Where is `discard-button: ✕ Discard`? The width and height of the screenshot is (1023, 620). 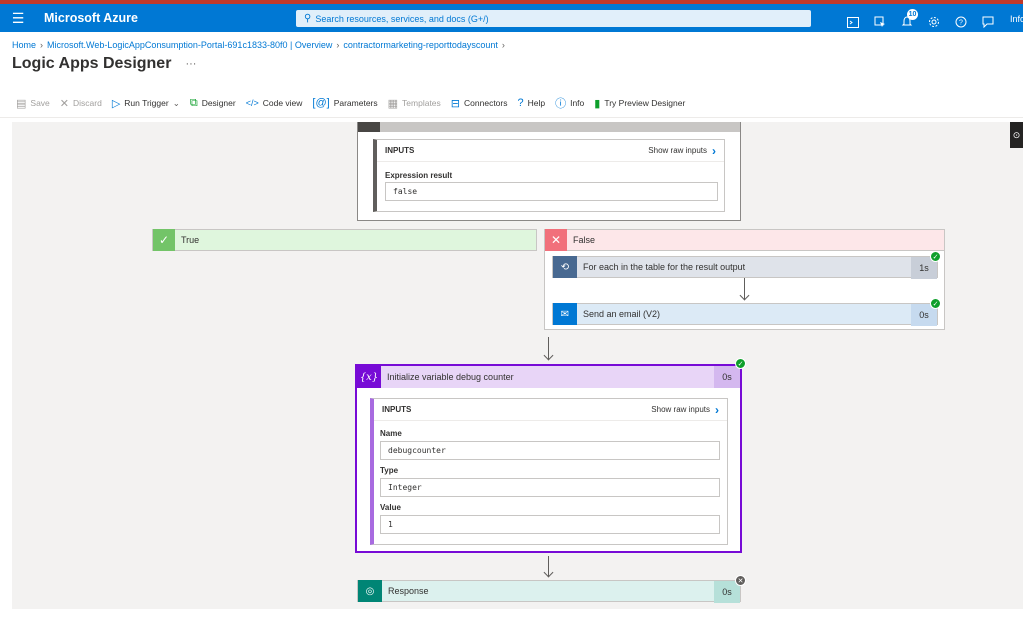 discard-button: ✕ Discard is located at coordinates (81, 103).